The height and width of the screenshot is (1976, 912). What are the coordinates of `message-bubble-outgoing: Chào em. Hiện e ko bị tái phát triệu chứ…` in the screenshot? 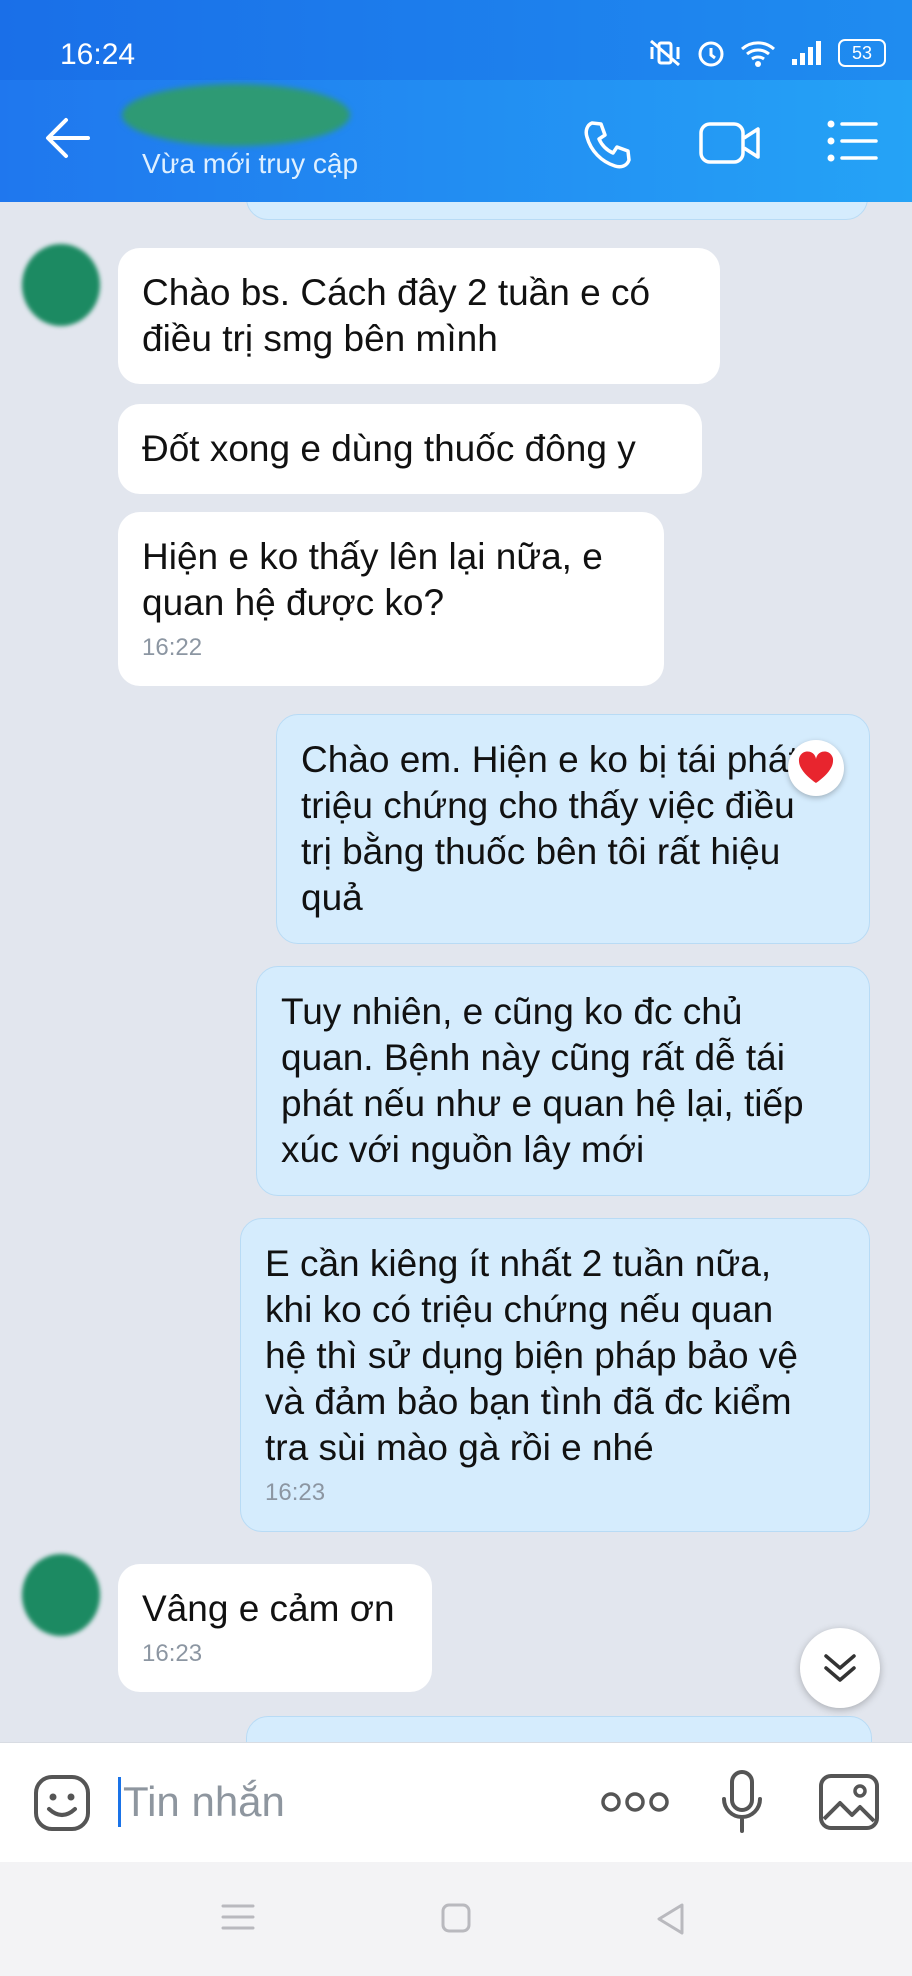 It's located at (573, 829).